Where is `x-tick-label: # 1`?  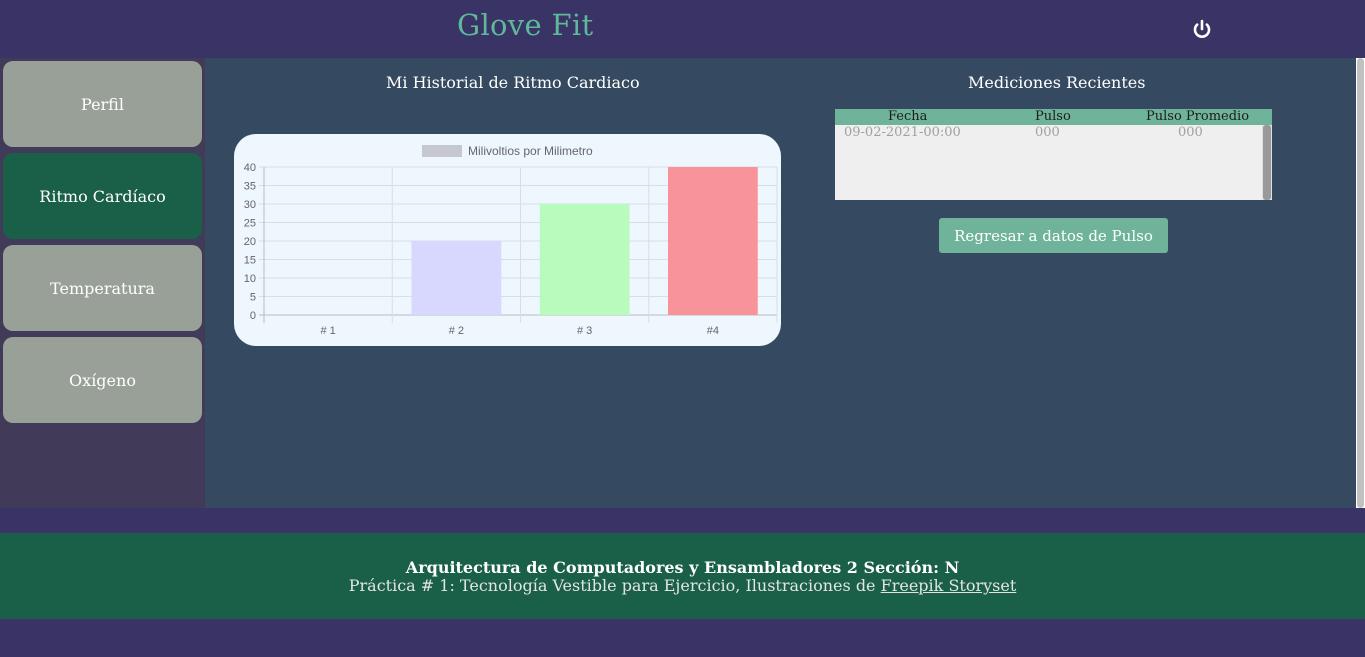 x-tick-label: # 1 is located at coordinates (327, 331).